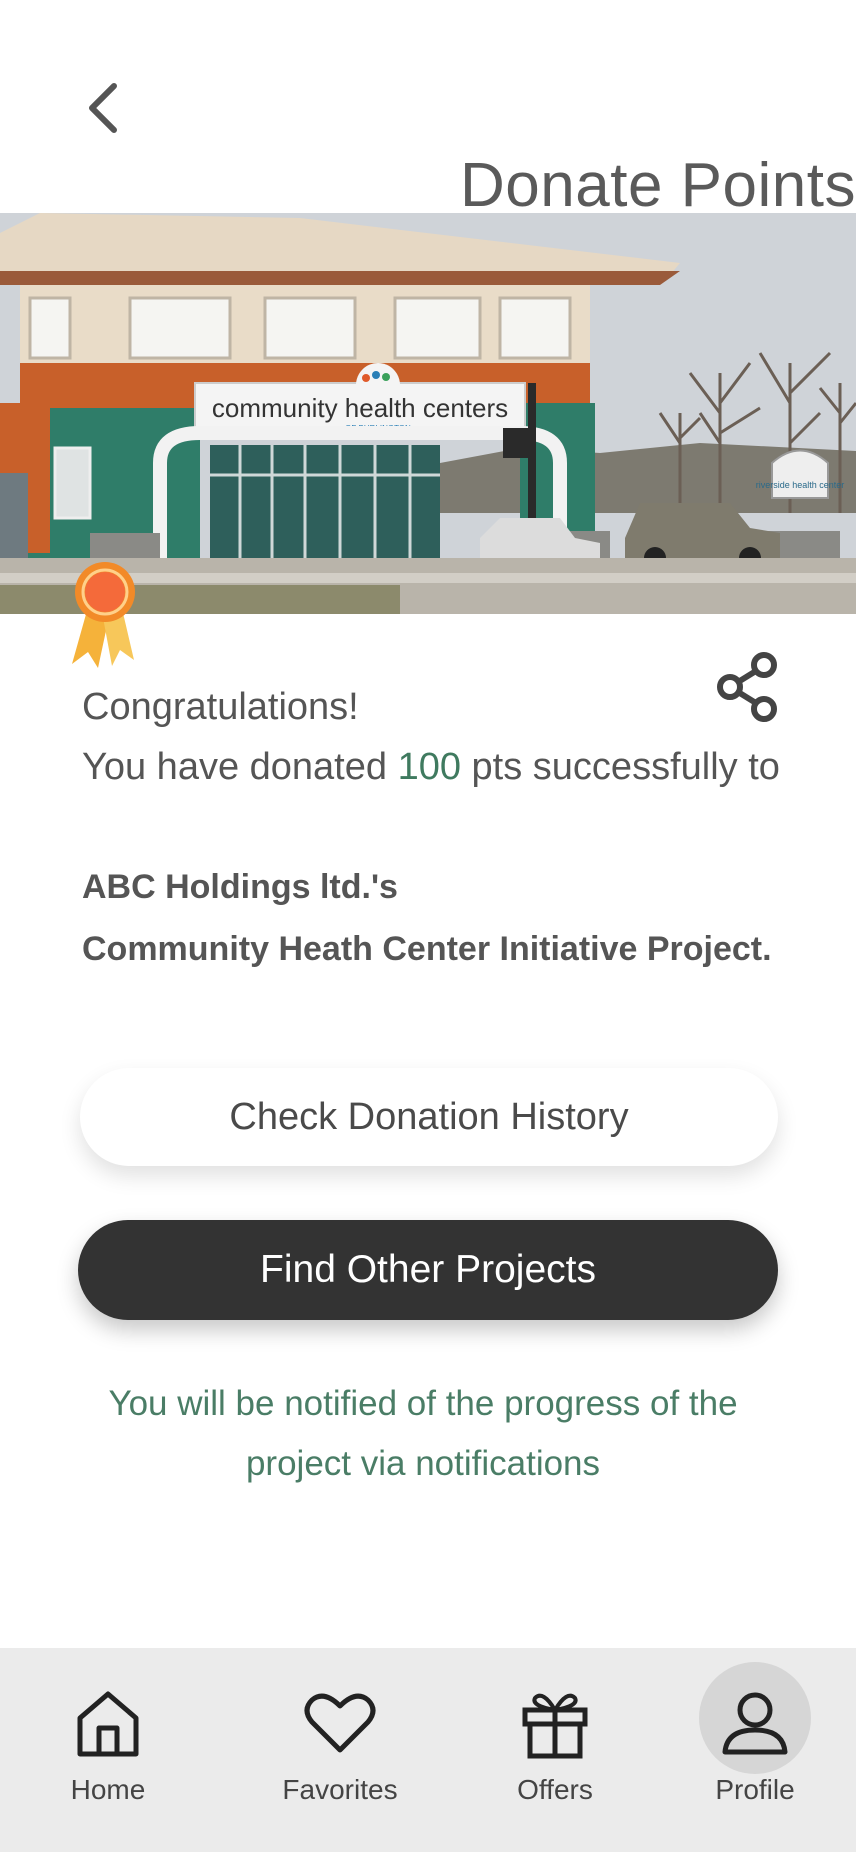 The height and width of the screenshot is (1852, 856). I want to click on donated-text: You have donated 100 pts successfully to, so click(431, 767).